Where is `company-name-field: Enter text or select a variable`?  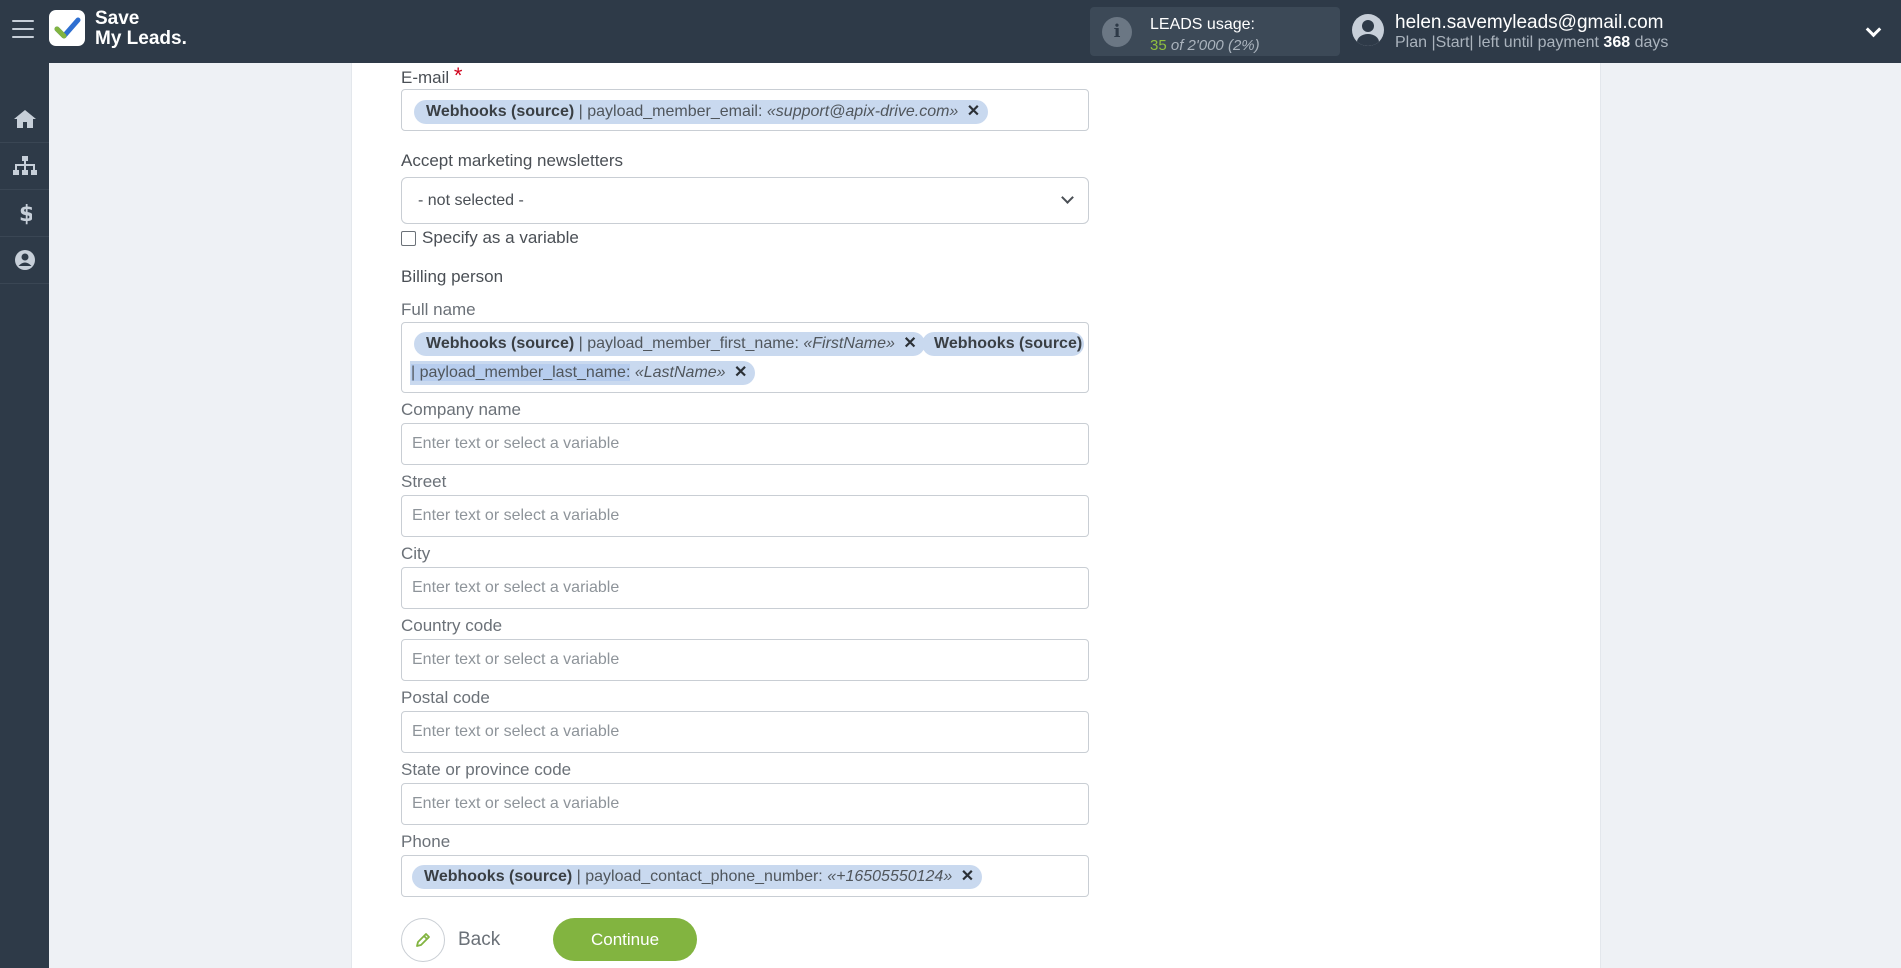
company-name-field: Enter text or select a variable is located at coordinates (745, 444).